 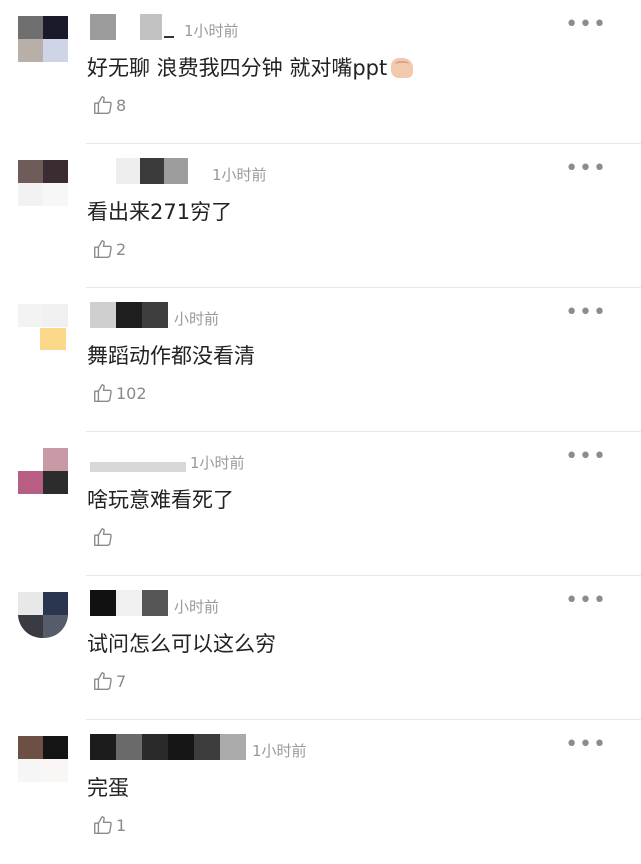 What do you see at coordinates (402, 68) in the screenshot?
I see `fist-icon` at bounding box center [402, 68].